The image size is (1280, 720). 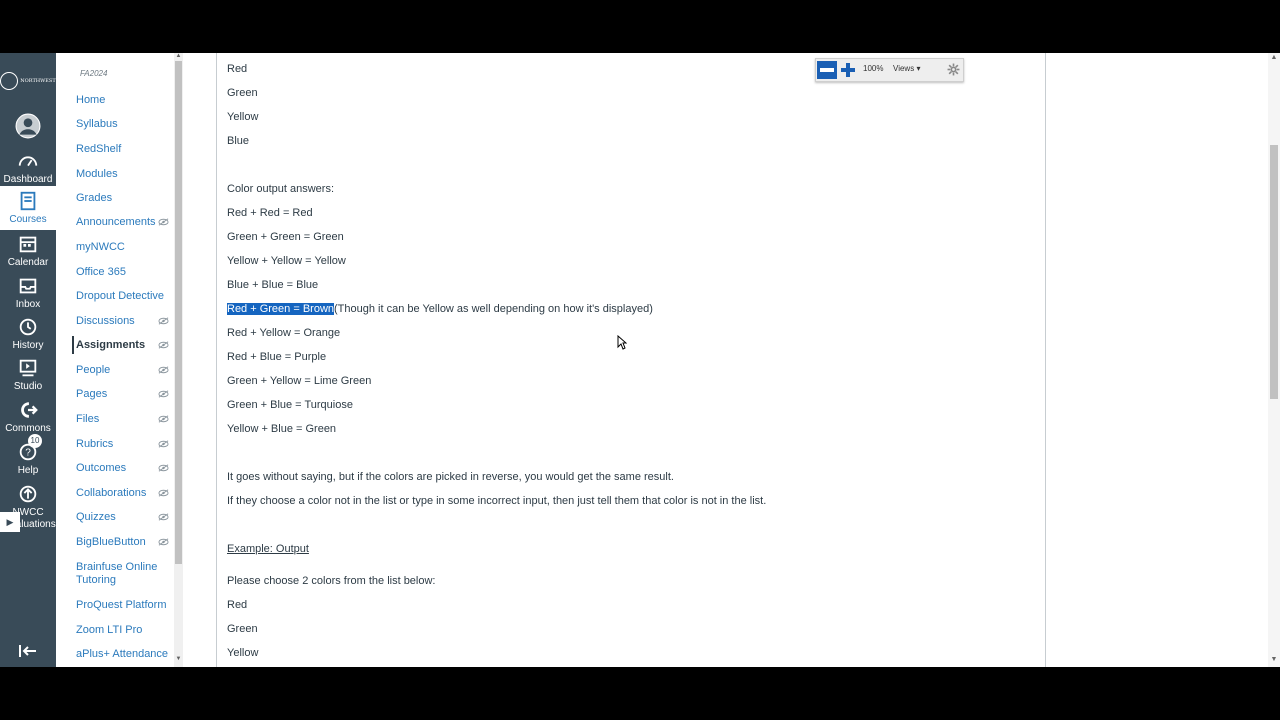 I want to click on mouse-cursor-icon, so click(x=622, y=342).